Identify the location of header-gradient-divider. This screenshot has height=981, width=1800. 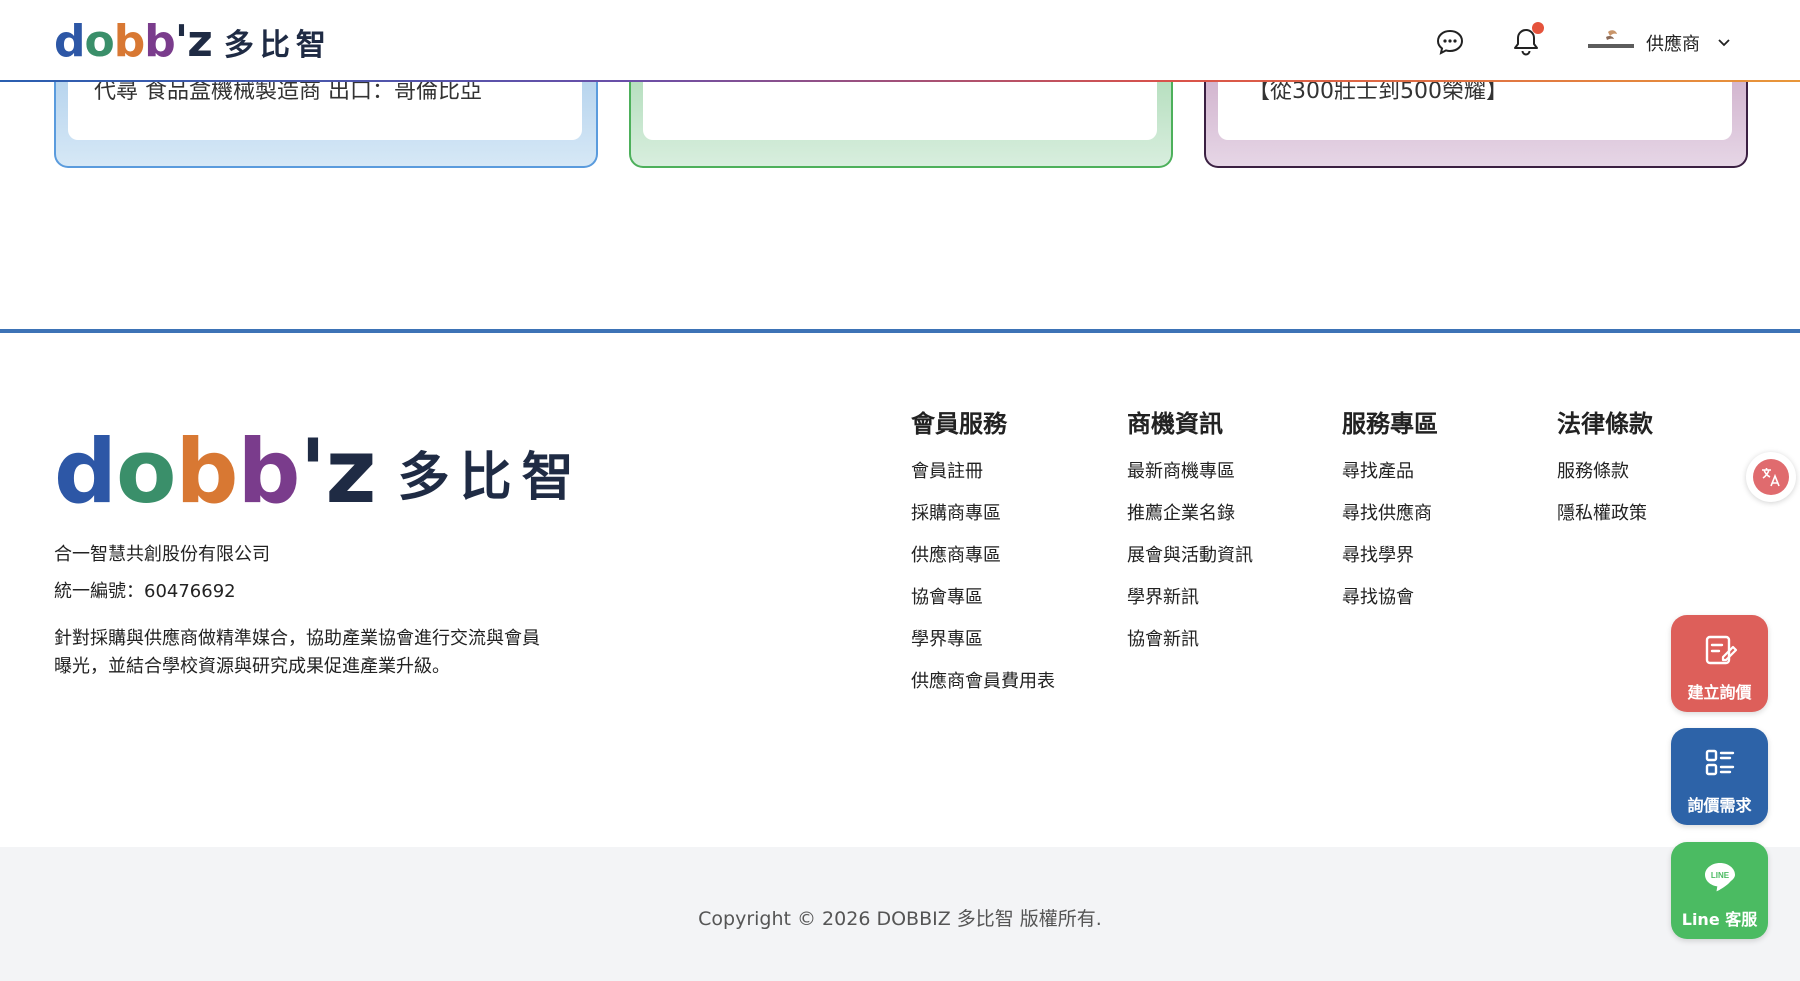
(900, 81).